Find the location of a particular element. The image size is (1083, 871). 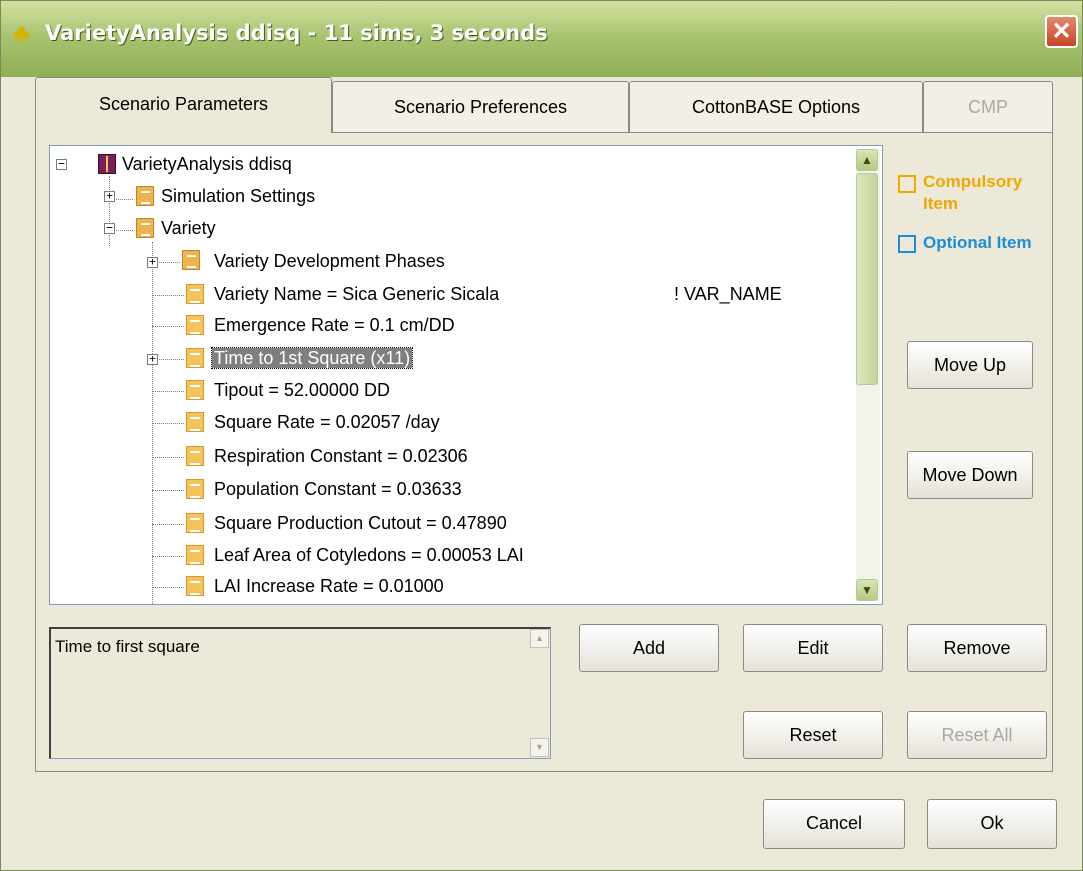

tab-cmp: CMP is located at coordinates (988, 107).